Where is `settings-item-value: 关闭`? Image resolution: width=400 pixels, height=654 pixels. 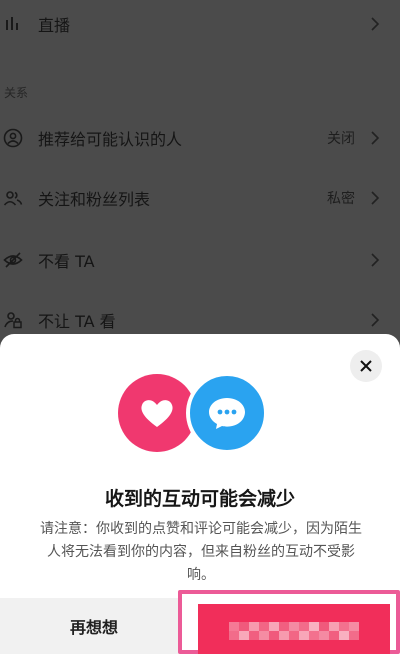 settings-item-value: 关闭 is located at coordinates (341, 139).